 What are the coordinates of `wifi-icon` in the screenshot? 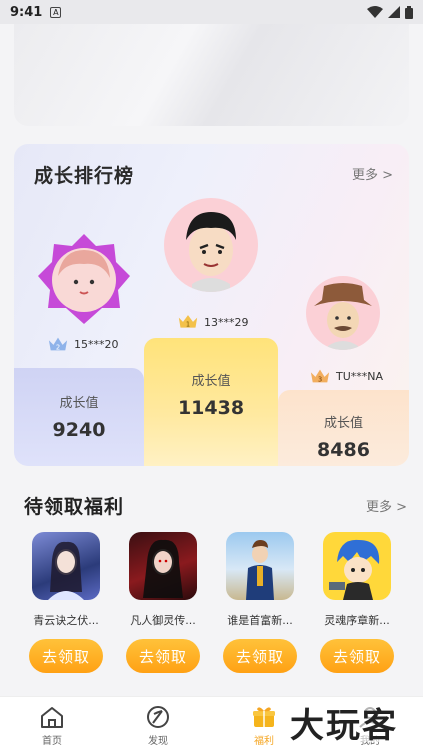 It's located at (375, 12).